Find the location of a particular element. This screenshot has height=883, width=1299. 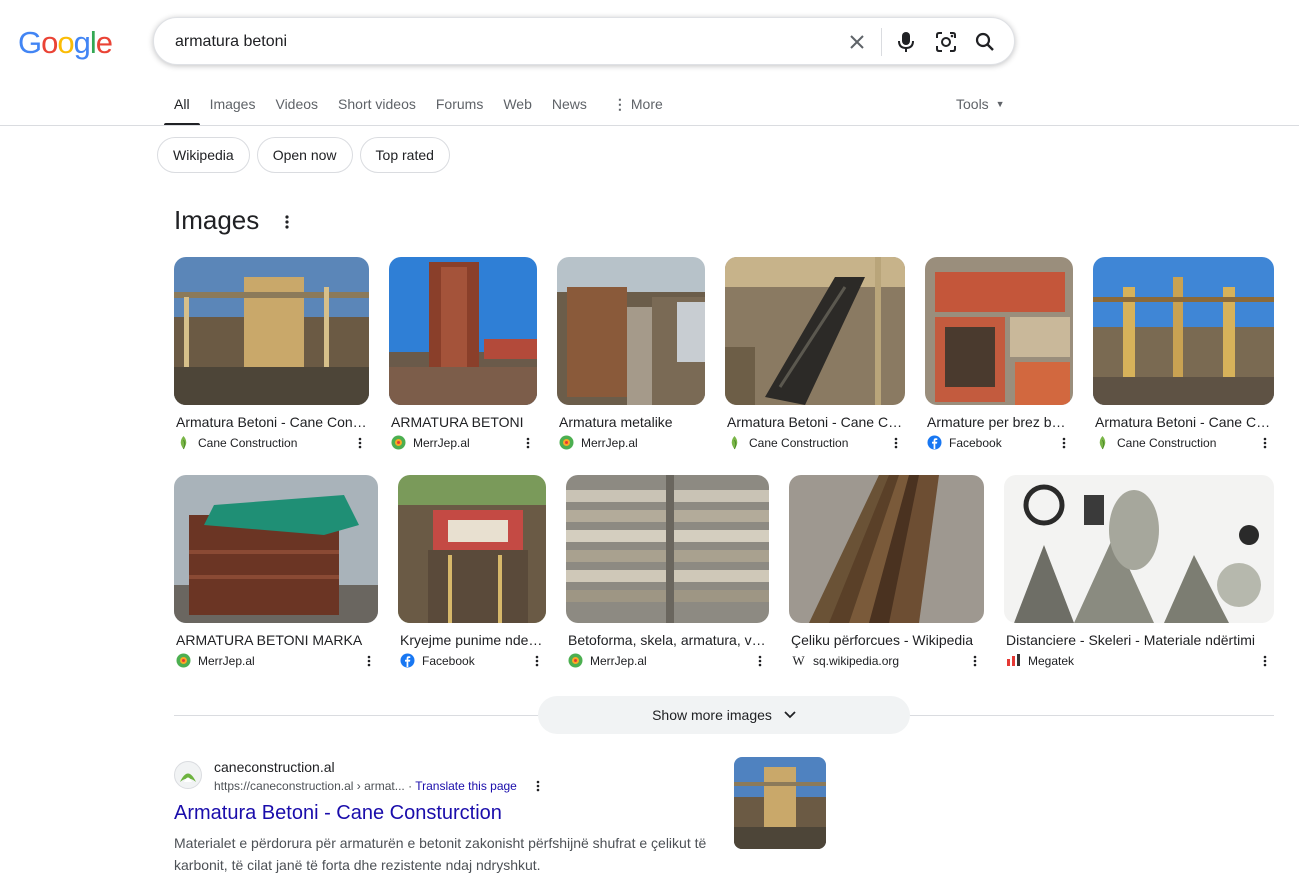

logo-letter: o is located at coordinates (65, 42).